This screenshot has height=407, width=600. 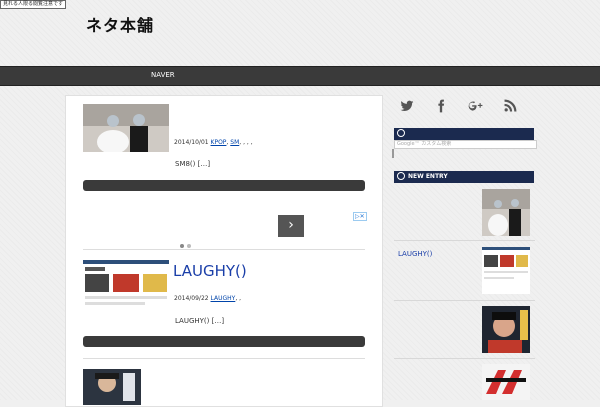 I want to click on twitter-icon, so click(x=407, y=108).